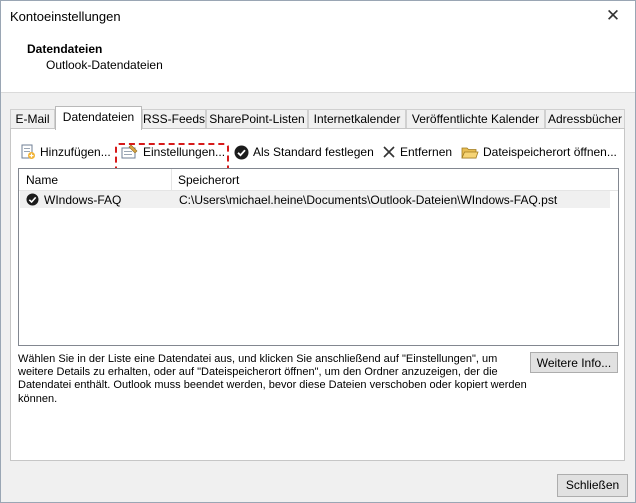  What do you see at coordinates (313, 152) in the screenshot?
I see `set-default-button-label: Als Standard festlegen` at bounding box center [313, 152].